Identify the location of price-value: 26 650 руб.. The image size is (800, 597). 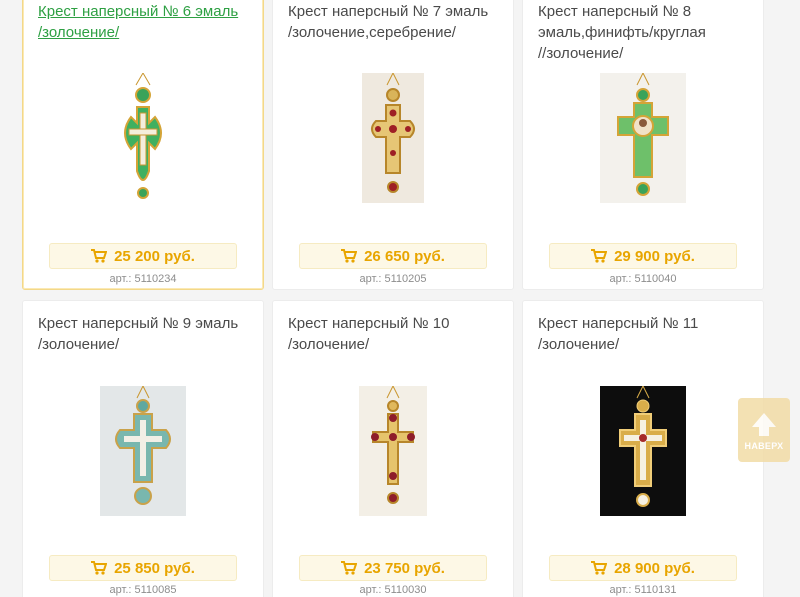
(404, 256).